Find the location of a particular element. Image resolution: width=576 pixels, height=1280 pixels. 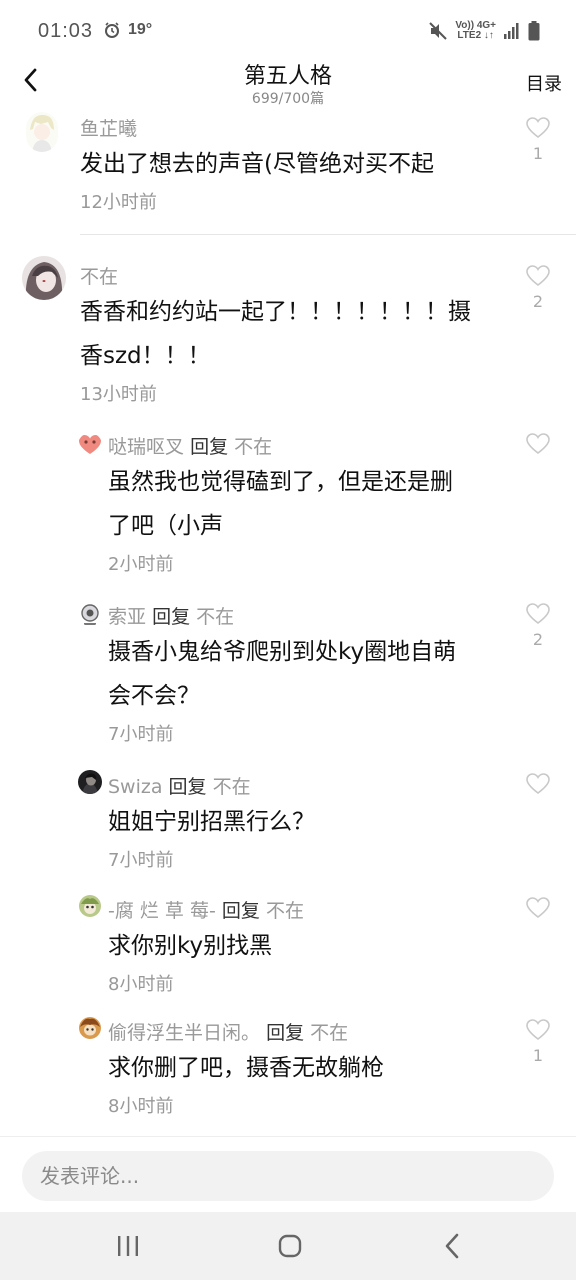

mute-icon is located at coordinates (438, 31).